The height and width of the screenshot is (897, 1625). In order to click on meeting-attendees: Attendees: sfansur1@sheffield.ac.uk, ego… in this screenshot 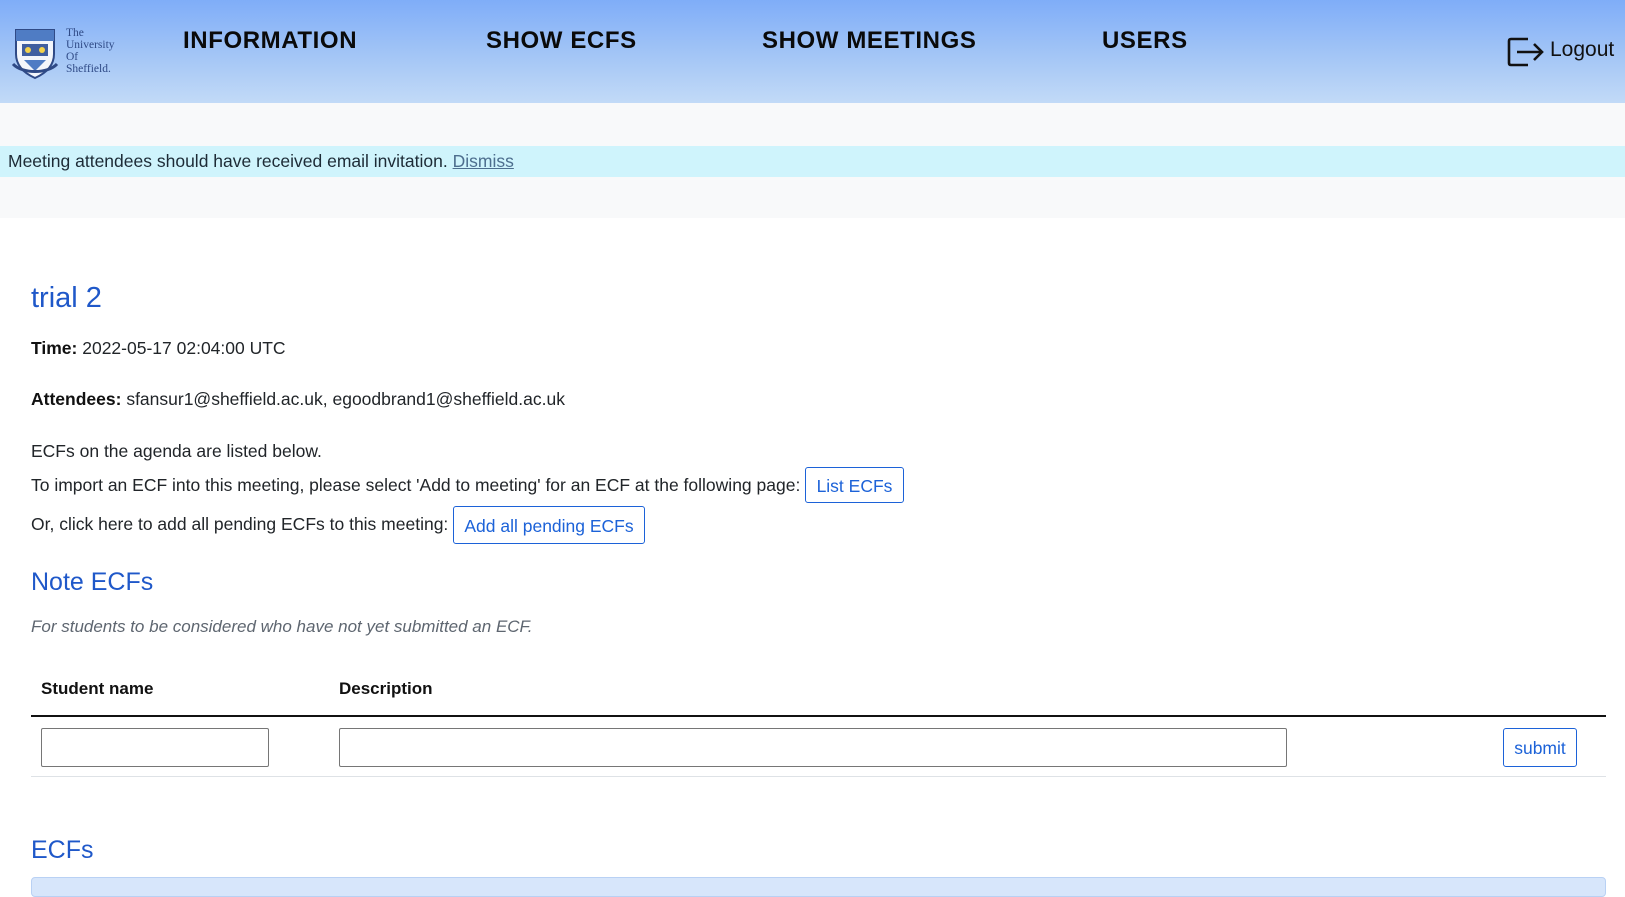, I will do `click(298, 399)`.